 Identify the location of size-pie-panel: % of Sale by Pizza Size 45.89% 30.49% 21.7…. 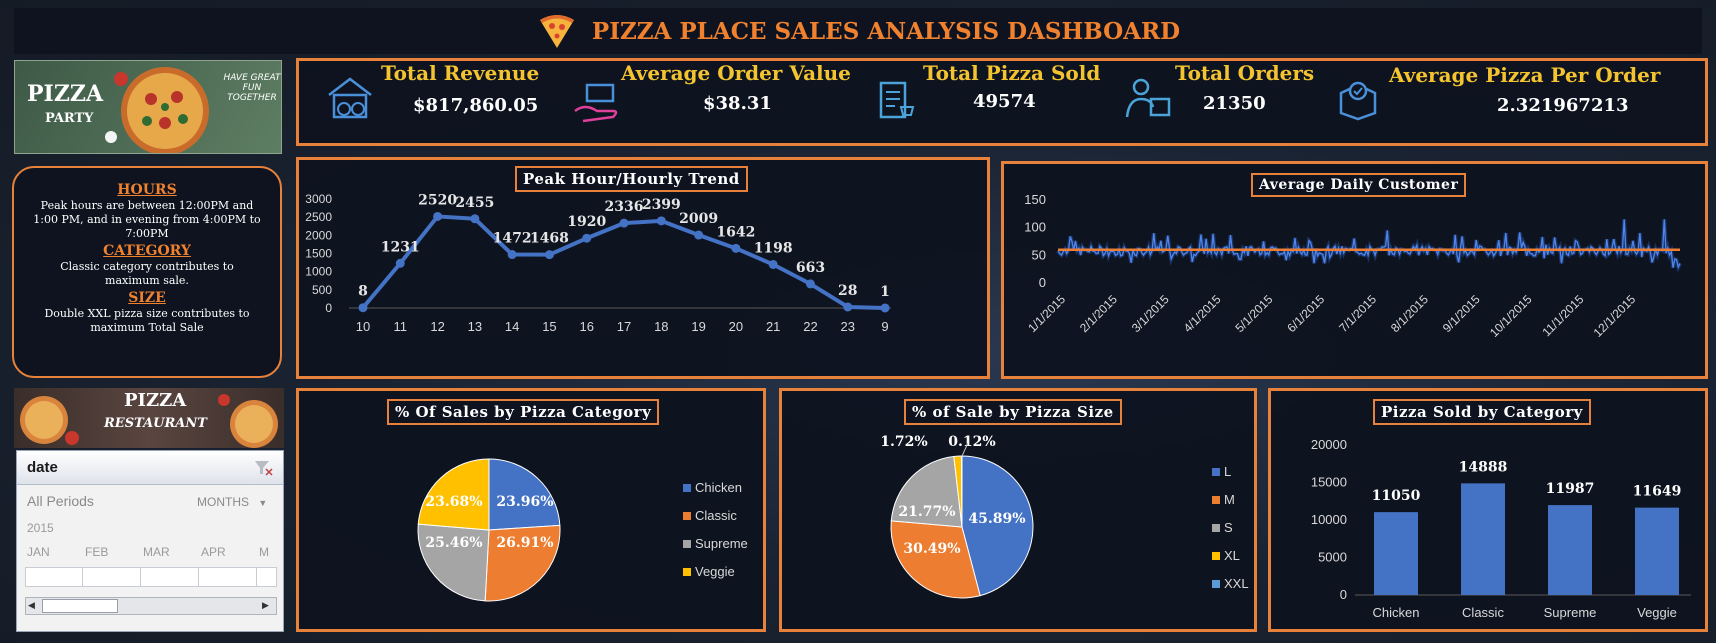
(1018, 510).